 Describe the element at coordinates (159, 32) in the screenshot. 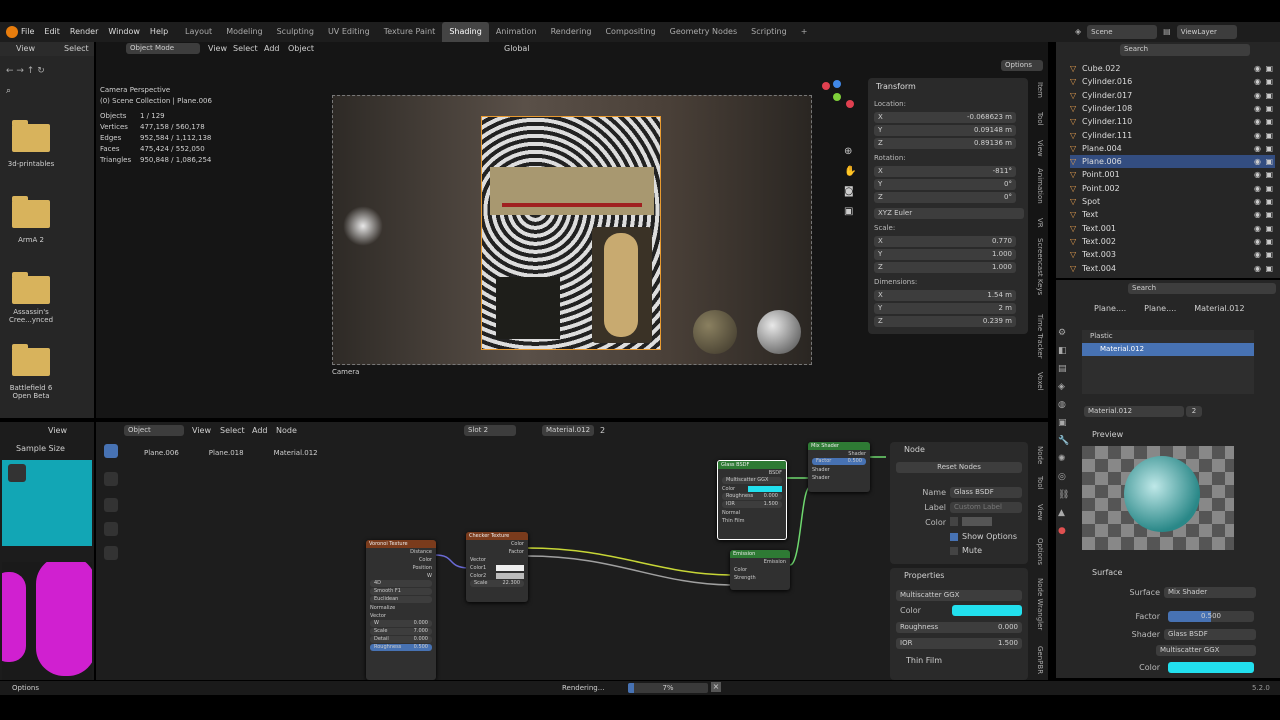

I see `menu-help: Help` at that location.